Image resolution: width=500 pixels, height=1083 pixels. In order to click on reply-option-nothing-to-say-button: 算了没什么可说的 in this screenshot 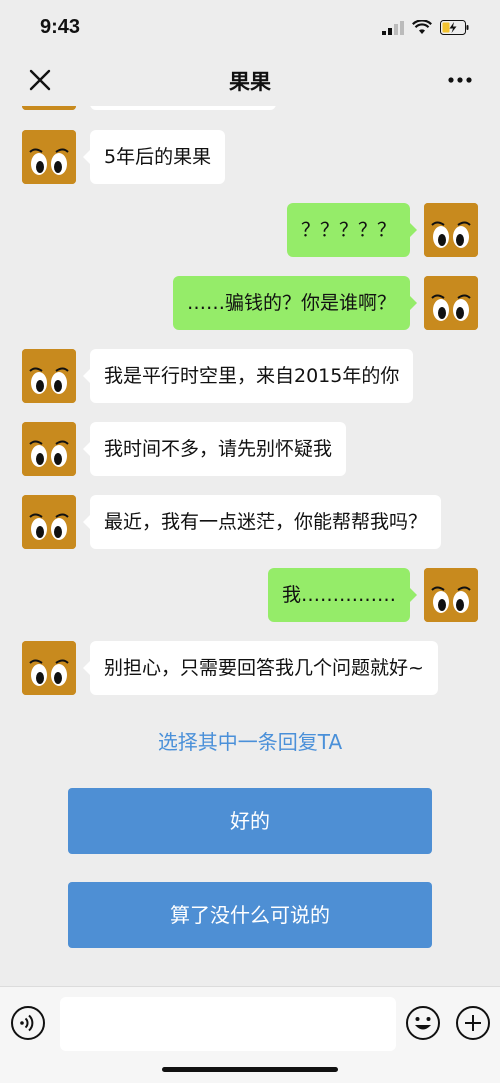, I will do `click(250, 915)`.